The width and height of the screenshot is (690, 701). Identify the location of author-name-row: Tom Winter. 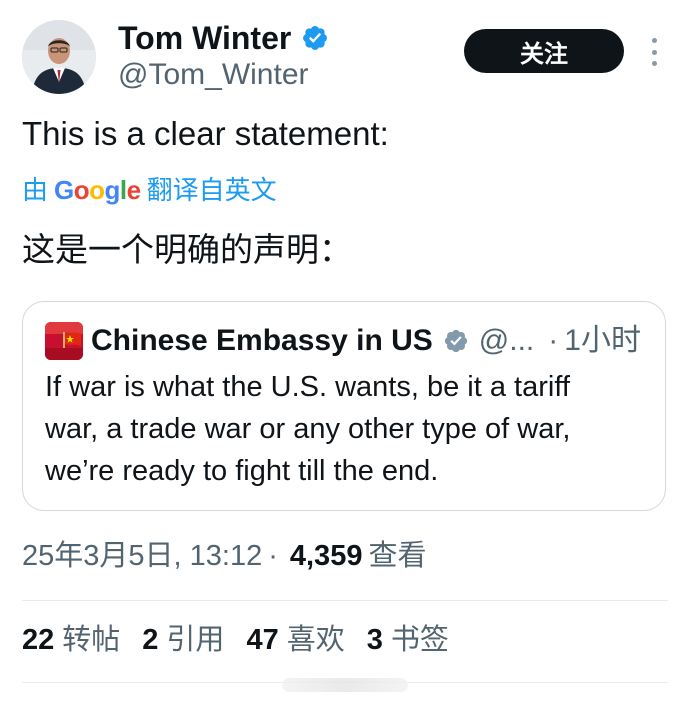
(223, 38).